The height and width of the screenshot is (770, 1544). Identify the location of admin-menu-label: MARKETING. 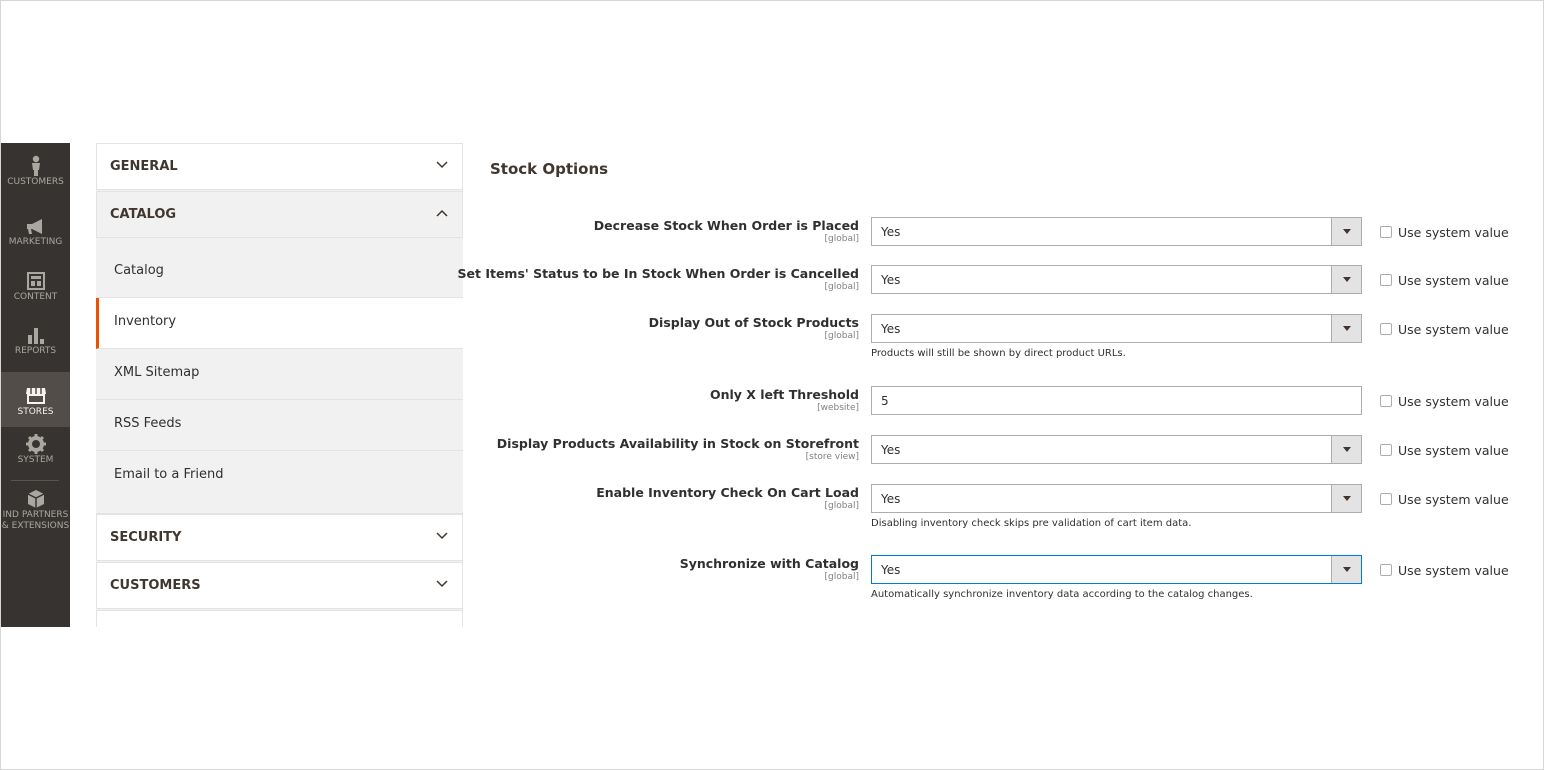
(35, 242).